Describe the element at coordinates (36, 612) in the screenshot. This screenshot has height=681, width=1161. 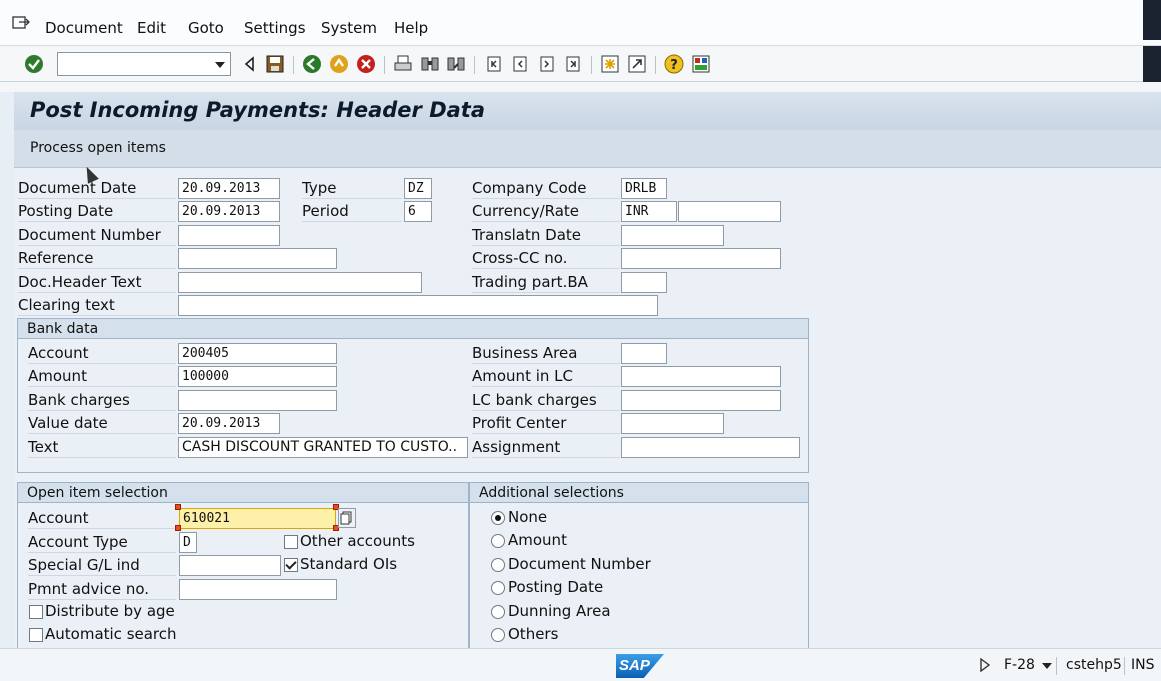
I see `distribute-by-age-checkbox` at that location.